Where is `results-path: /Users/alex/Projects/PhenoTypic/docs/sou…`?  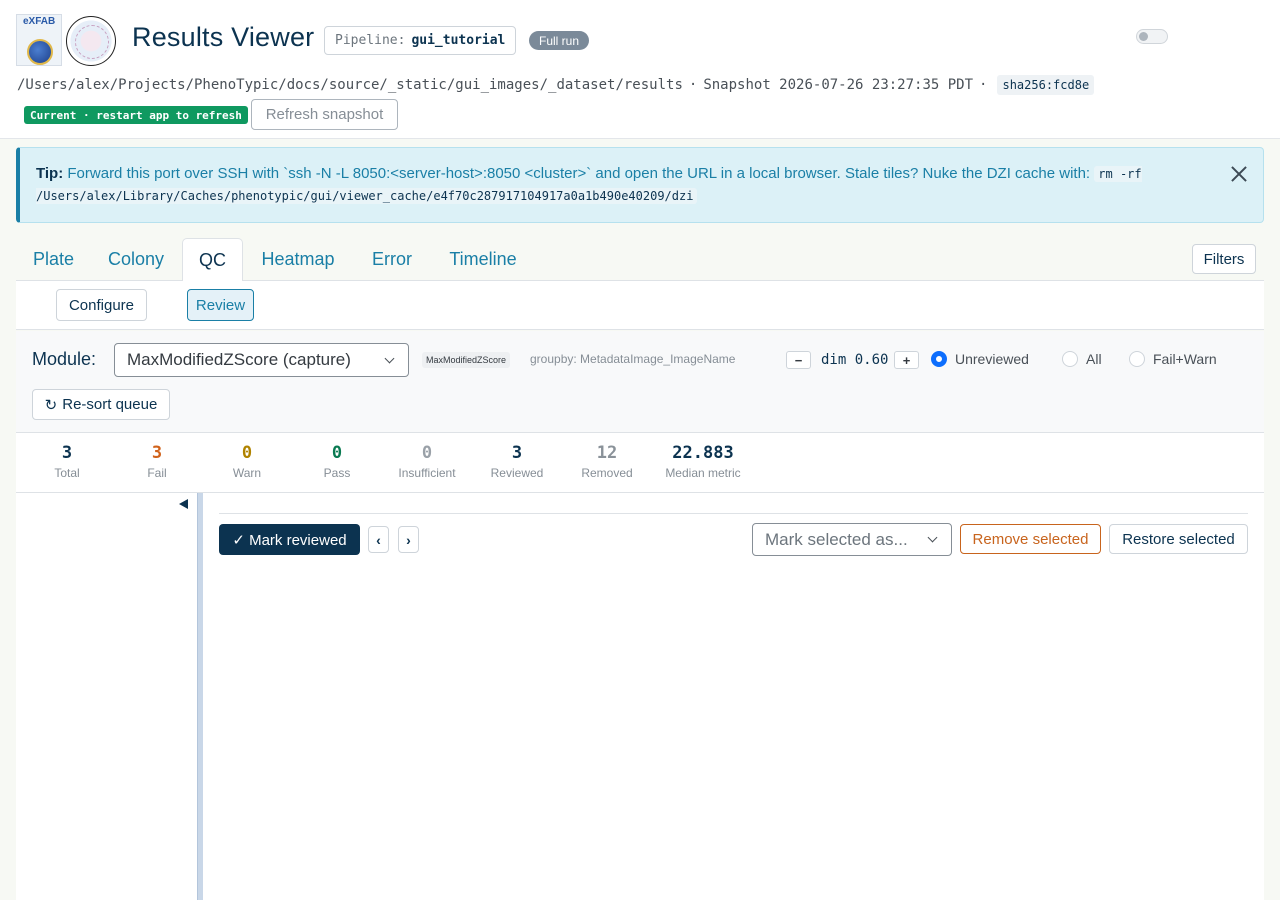 results-path: /Users/alex/Projects/PhenoTypic/docs/sou… is located at coordinates (350, 85).